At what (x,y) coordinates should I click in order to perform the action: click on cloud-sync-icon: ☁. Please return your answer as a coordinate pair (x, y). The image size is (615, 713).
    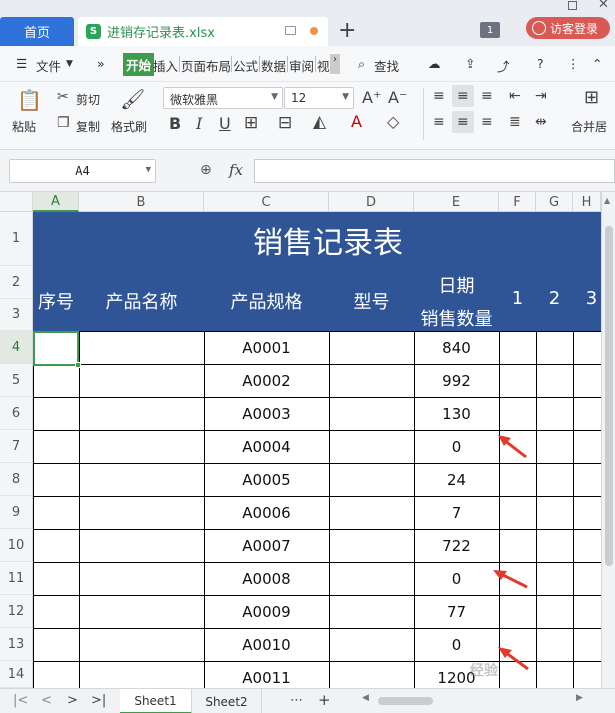
    Looking at the image, I should click on (434, 63).